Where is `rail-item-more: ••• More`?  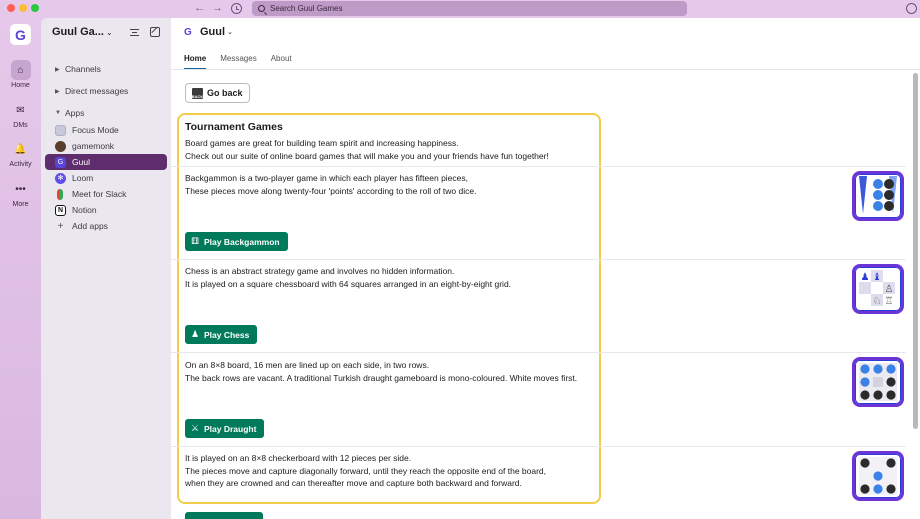
rail-item-more: ••• More is located at coordinates (20, 194).